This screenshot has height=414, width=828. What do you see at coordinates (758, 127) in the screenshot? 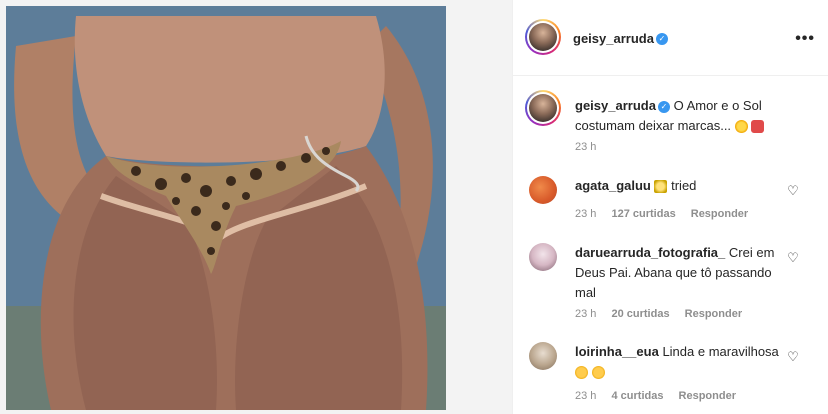
I see `bikini-emoji-icon` at bounding box center [758, 127].